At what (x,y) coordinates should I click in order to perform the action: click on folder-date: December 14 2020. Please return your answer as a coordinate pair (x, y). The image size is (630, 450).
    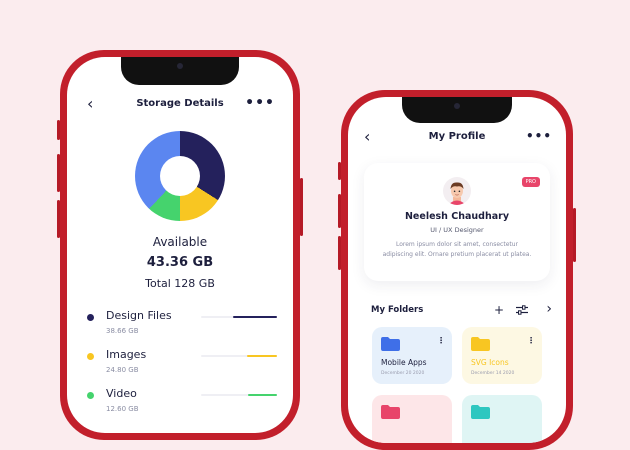
    Looking at the image, I should click on (493, 373).